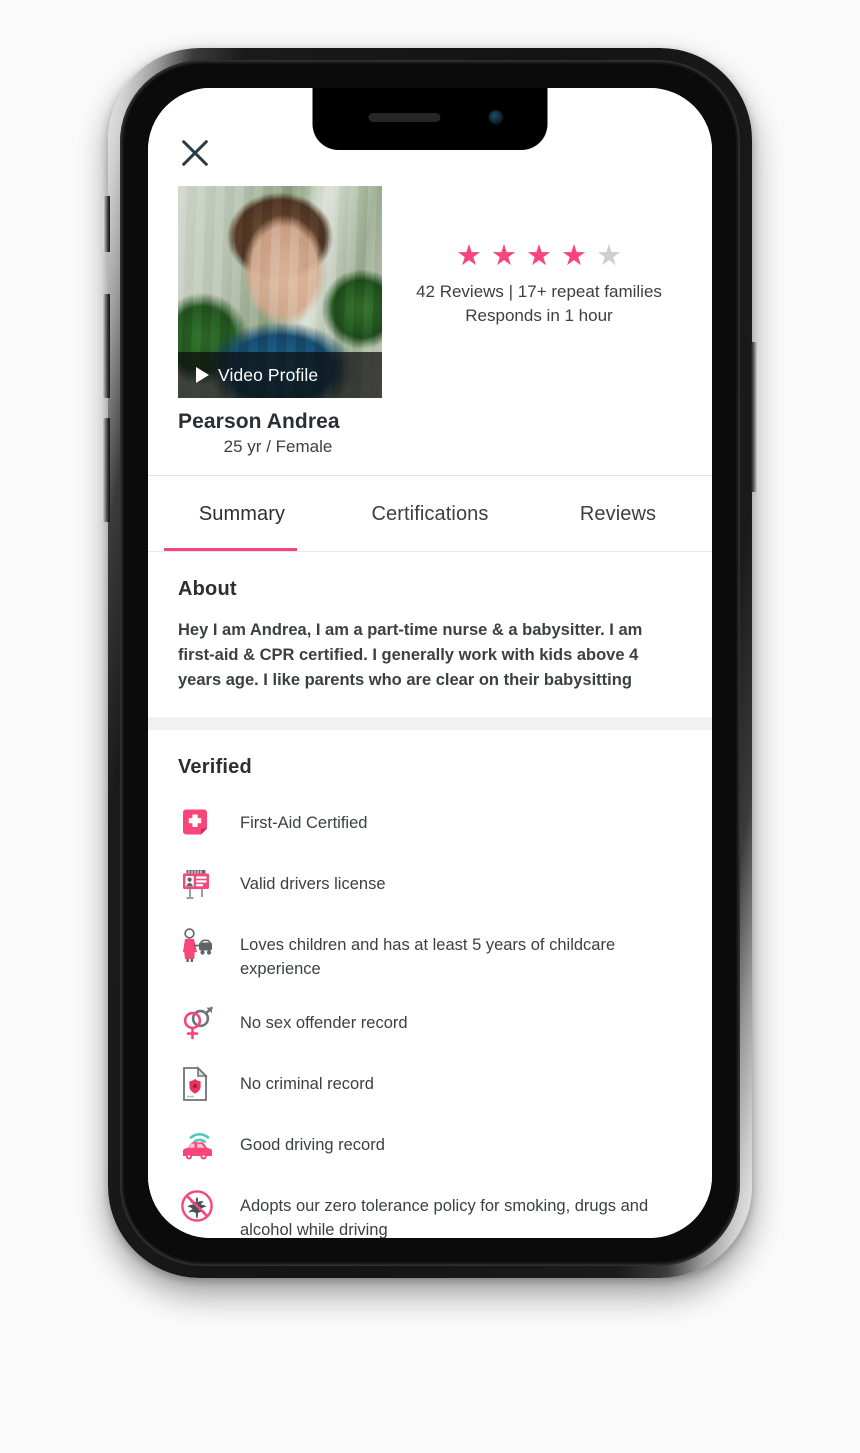 Image resolution: width=860 pixels, height=1453 pixels. I want to click on star-1: ★, so click(473, 256).